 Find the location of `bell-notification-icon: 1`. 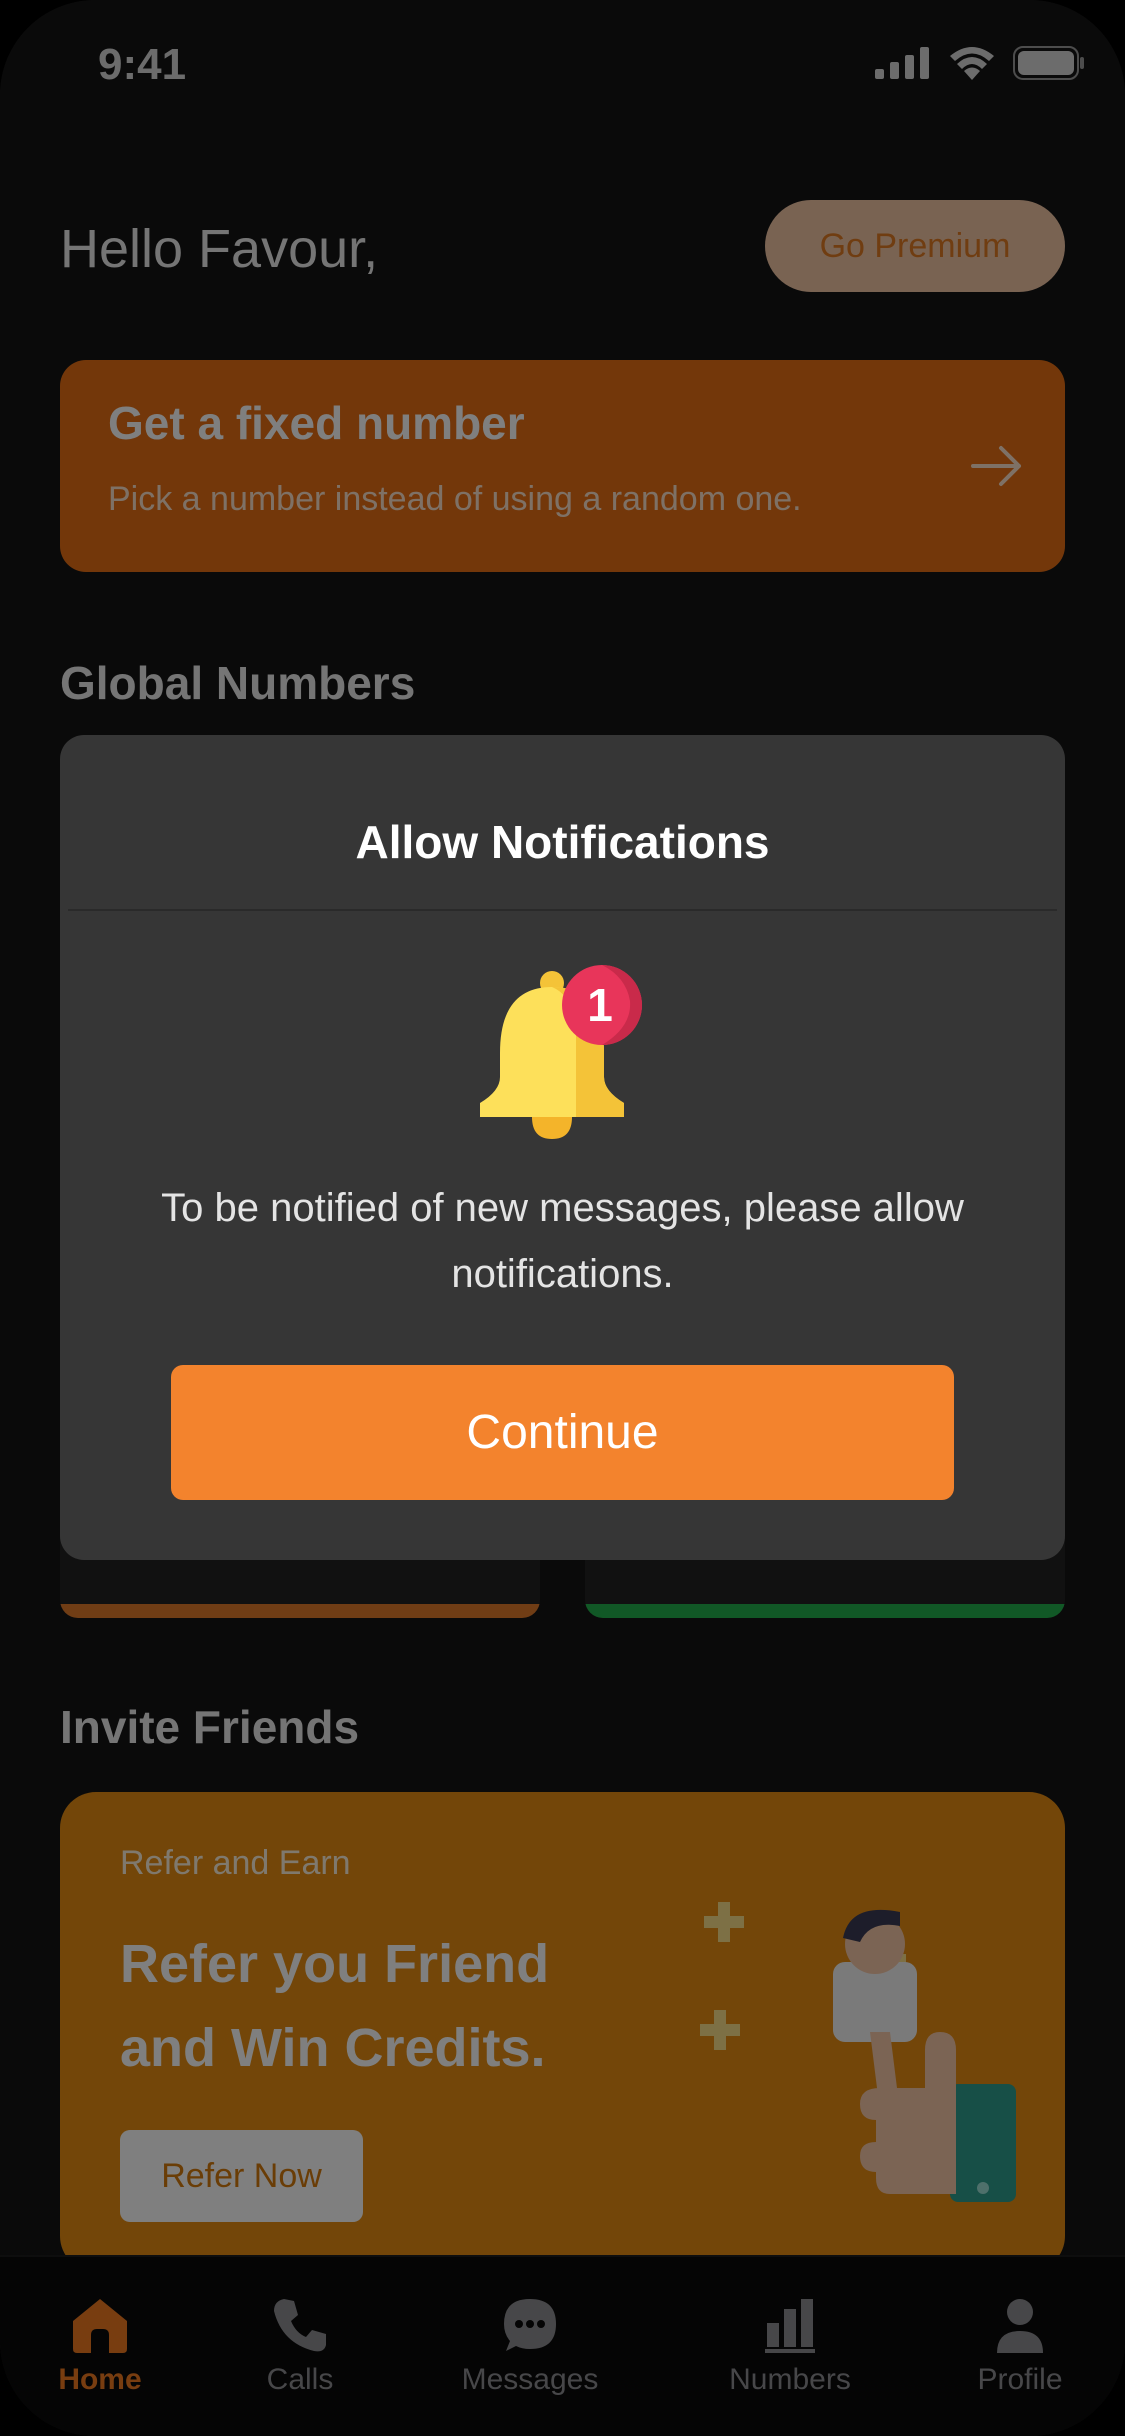

bell-notification-icon: 1 is located at coordinates (561, 1052).